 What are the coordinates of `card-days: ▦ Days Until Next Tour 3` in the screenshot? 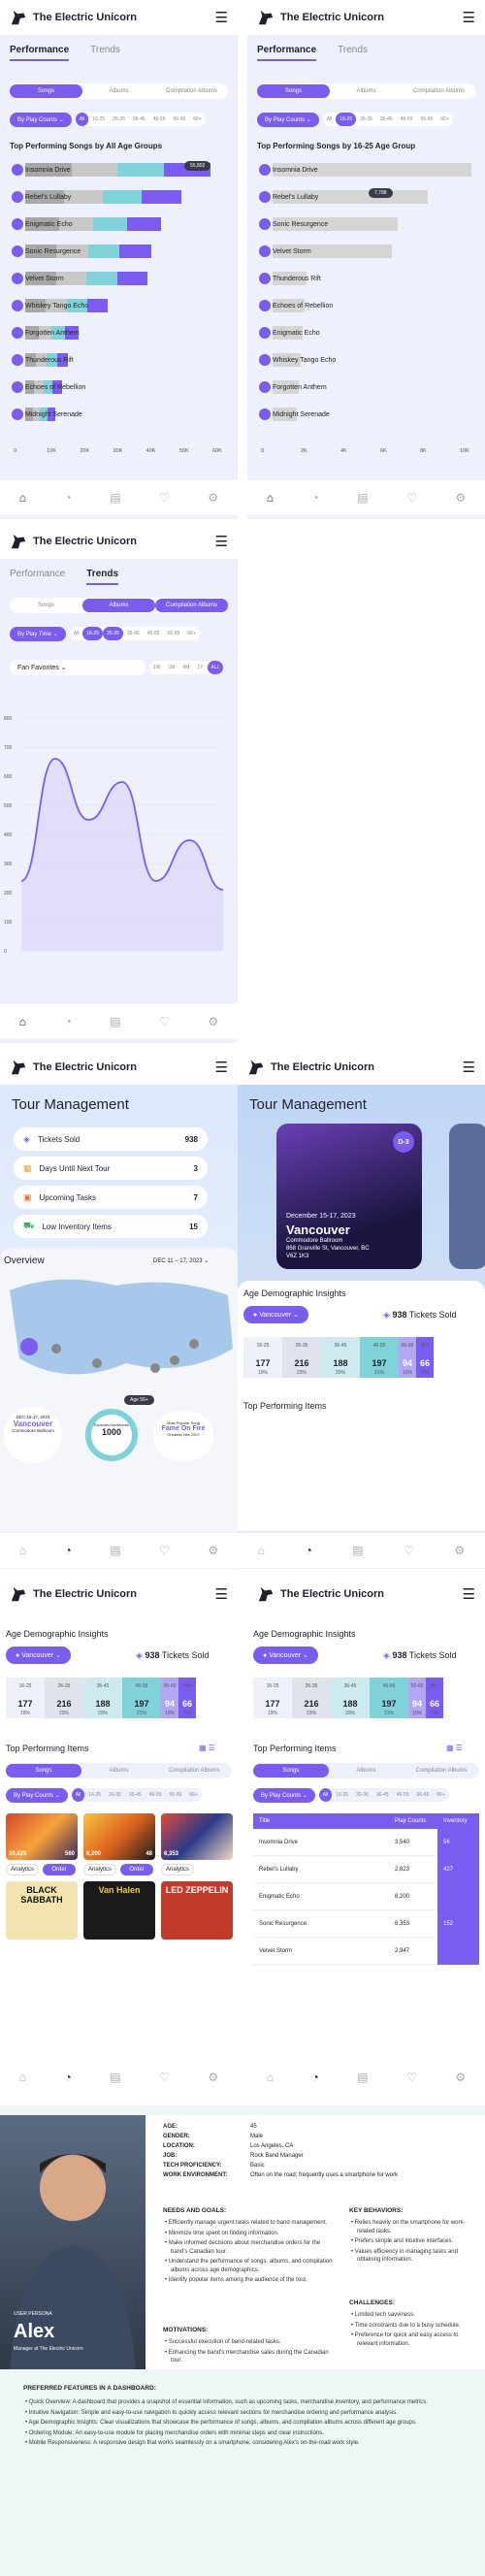 It's located at (111, 1168).